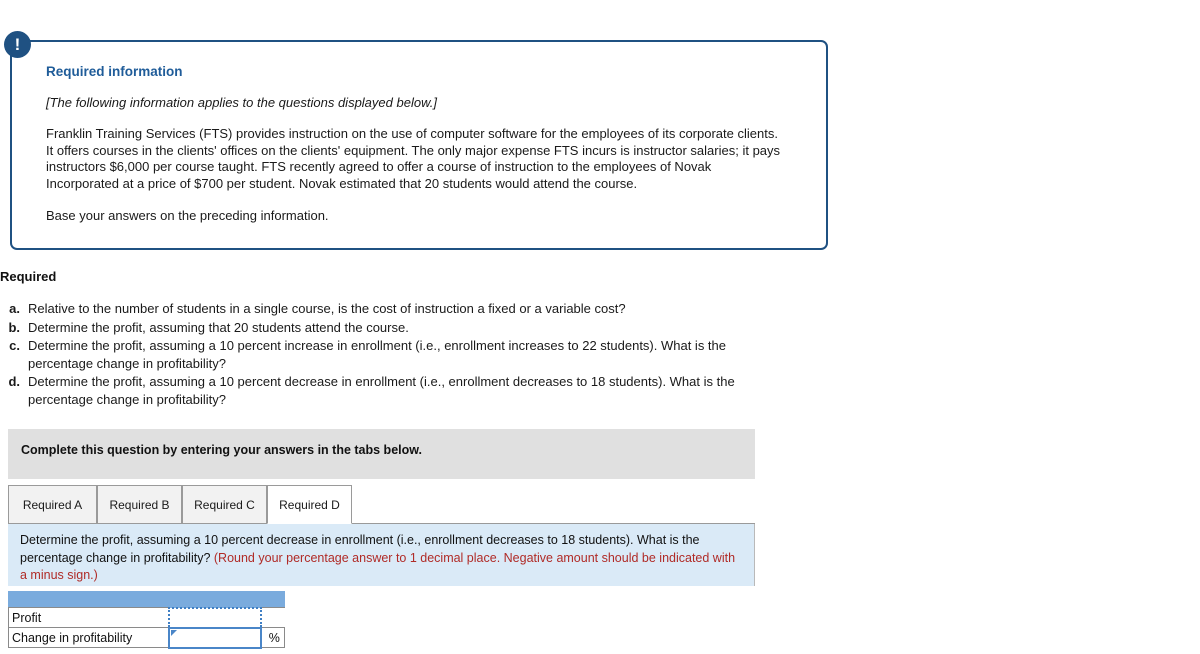 The height and width of the screenshot is (654, 1200). I want to click on tab-required-c: Required C, so click(224, 504).